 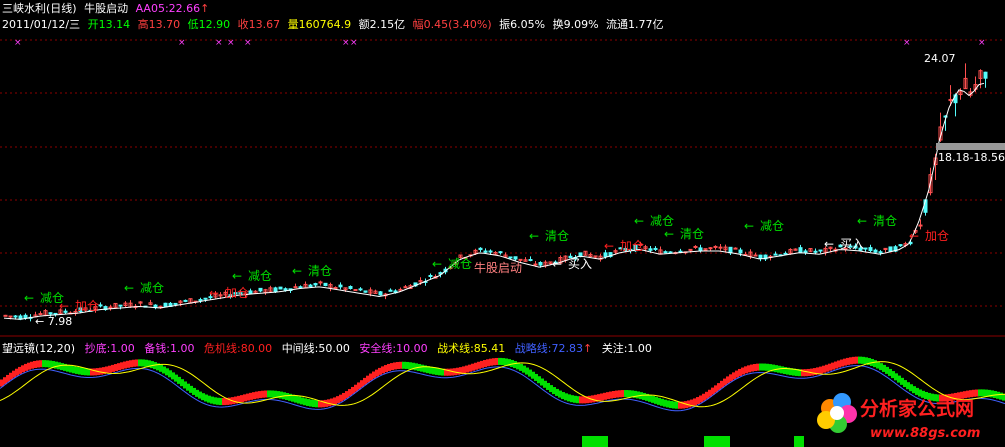 I want to click on range-label: 18.18-18.56, so click(x=971, y=157).